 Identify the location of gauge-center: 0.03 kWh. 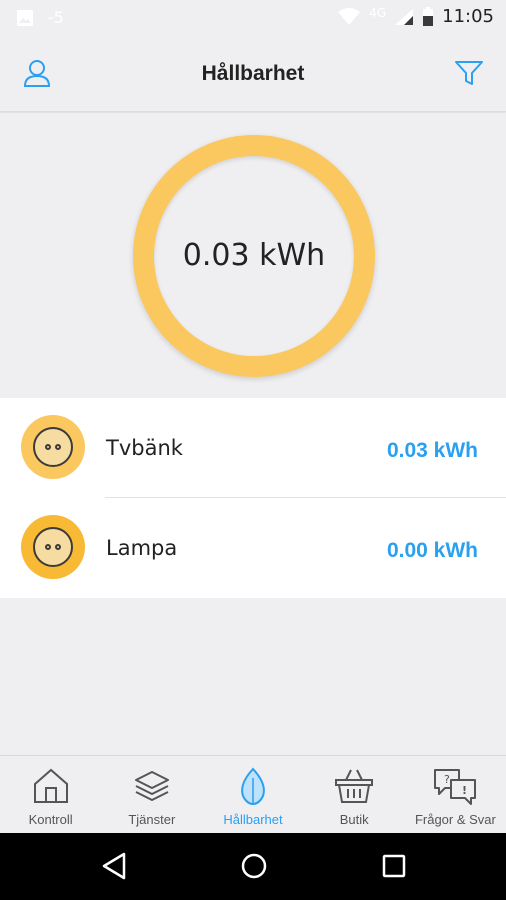
(254, 256).